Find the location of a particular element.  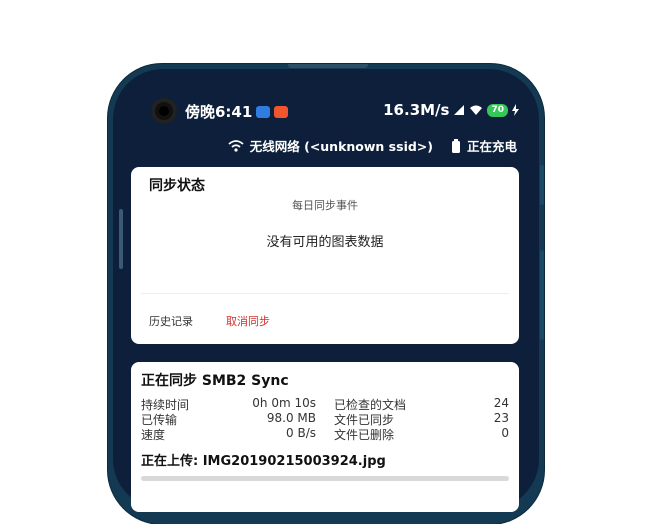

earpiece-speaker is located at coordinates (328, 66).